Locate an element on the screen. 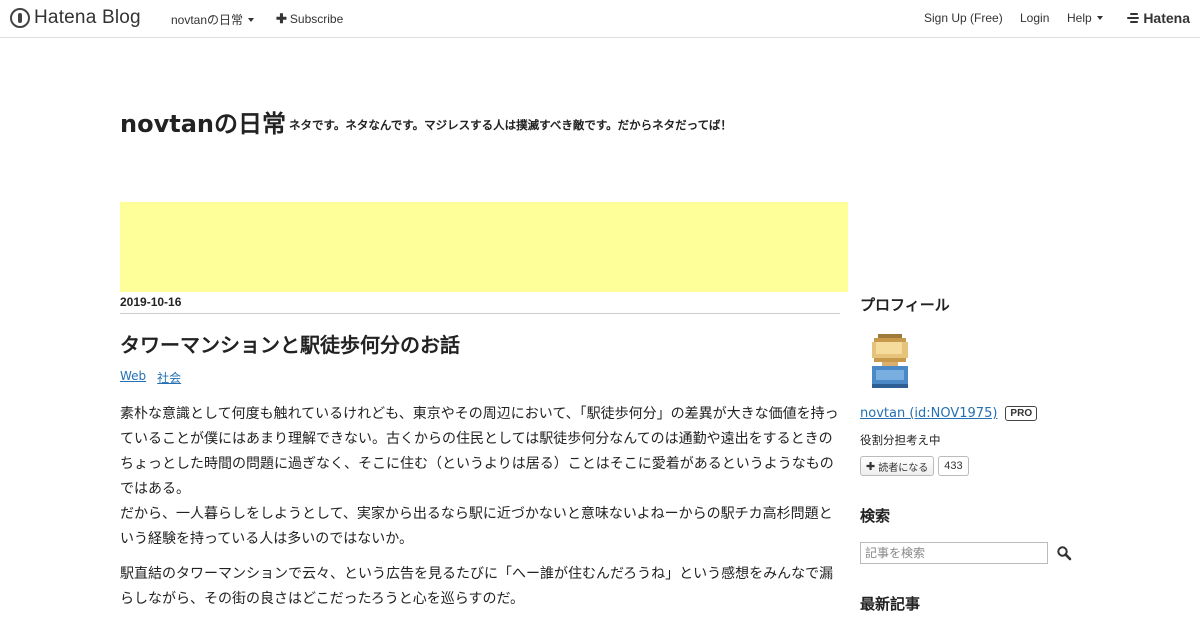  subscribe-button: ✚ Subscribe is located at coordinates (309, 19).